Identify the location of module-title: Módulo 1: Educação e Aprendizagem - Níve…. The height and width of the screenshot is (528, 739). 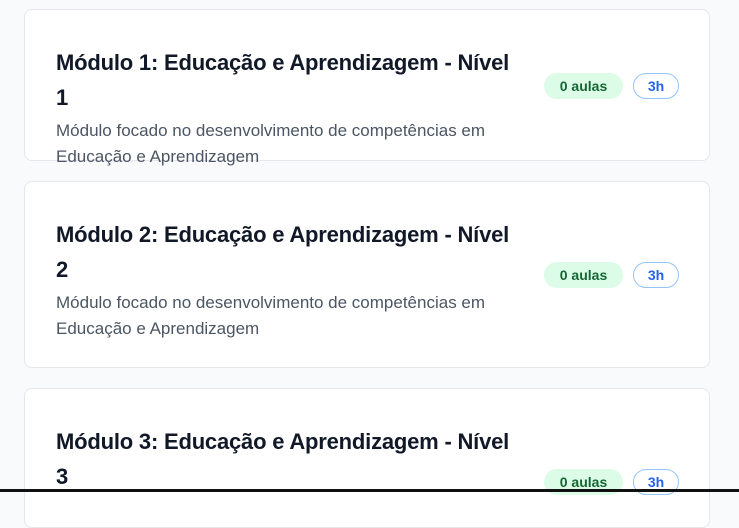
(283, 80).